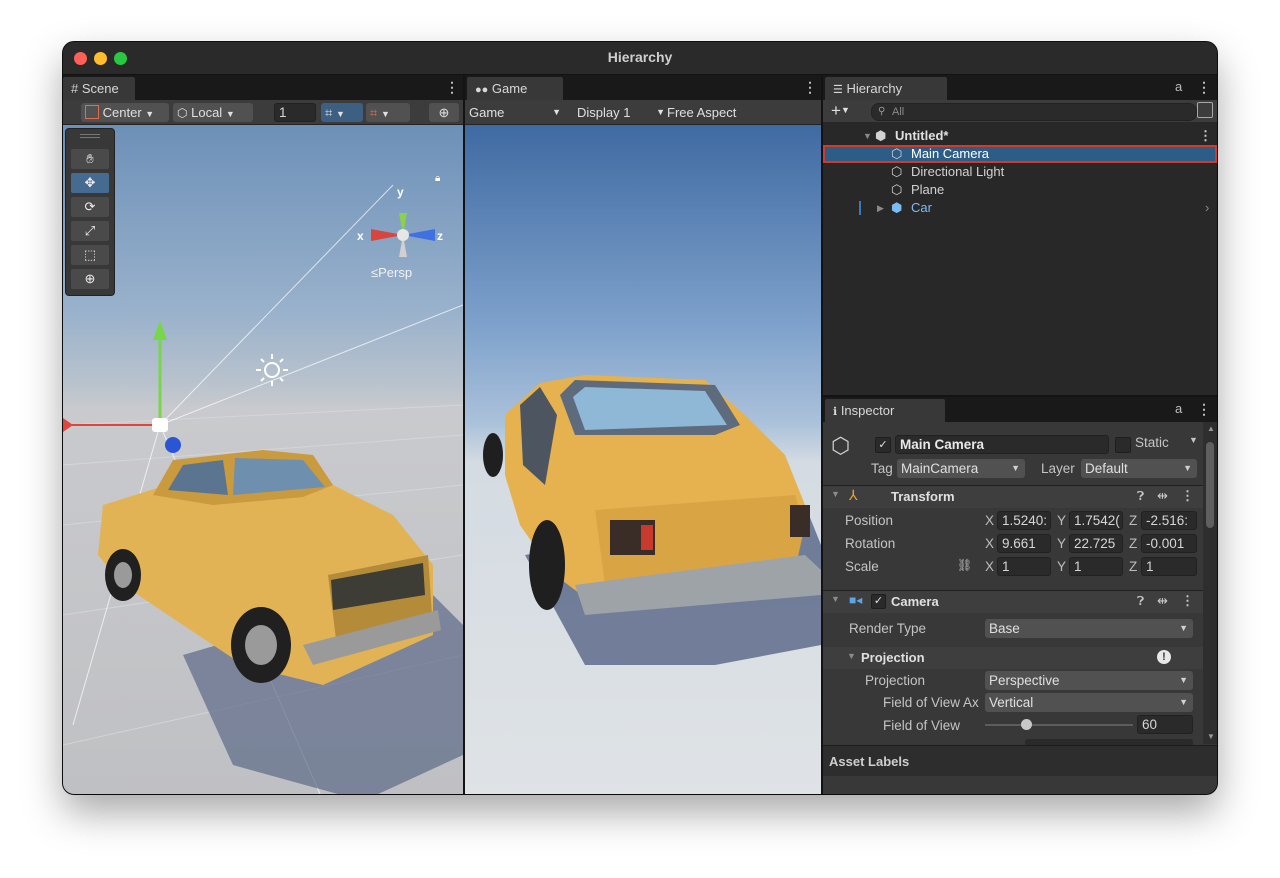 The image size is (1280, 878). I want to click on chevron-right-icon: ›, so click(1207, 208).